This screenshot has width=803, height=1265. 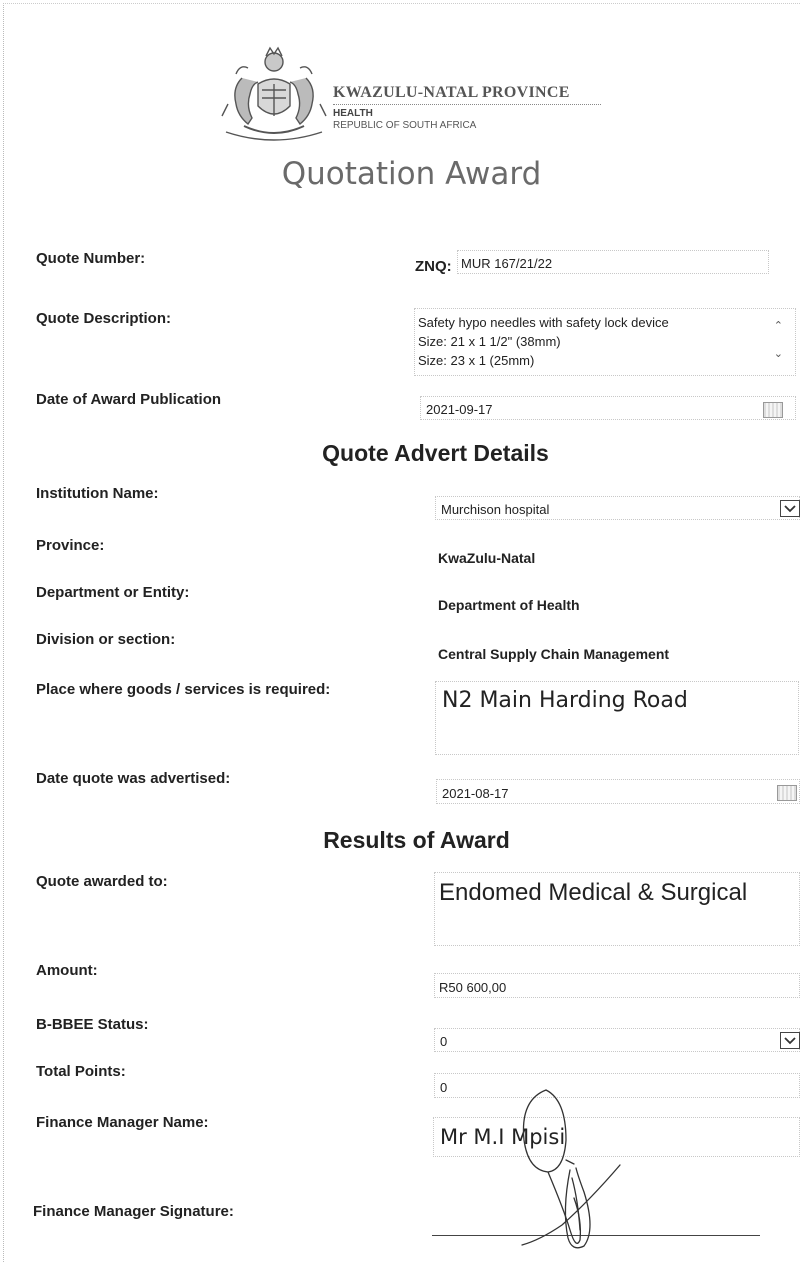 I want to click on quote-number-prefix: ZNQ:, so click(x=433, y=266).